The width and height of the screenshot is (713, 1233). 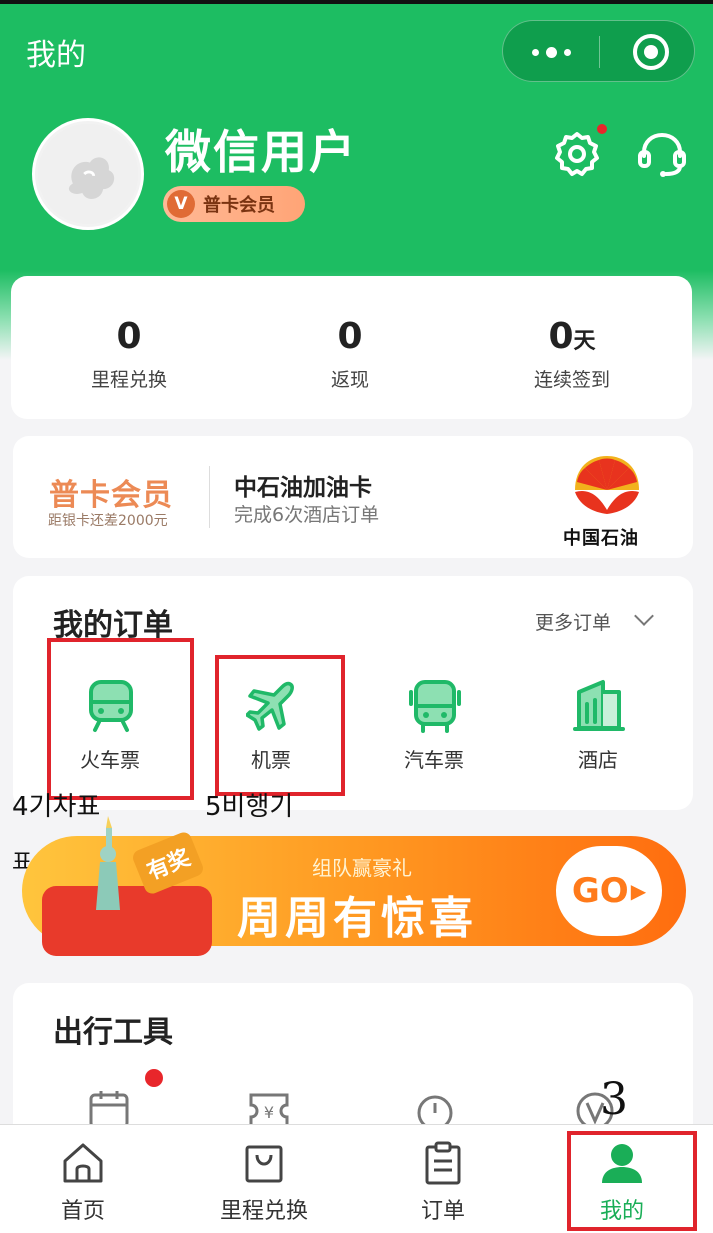 What do you see at coordinates (442, 1211) in the screenshot?
I see `tab-label: 订单` at bounding box center [442, 1211].